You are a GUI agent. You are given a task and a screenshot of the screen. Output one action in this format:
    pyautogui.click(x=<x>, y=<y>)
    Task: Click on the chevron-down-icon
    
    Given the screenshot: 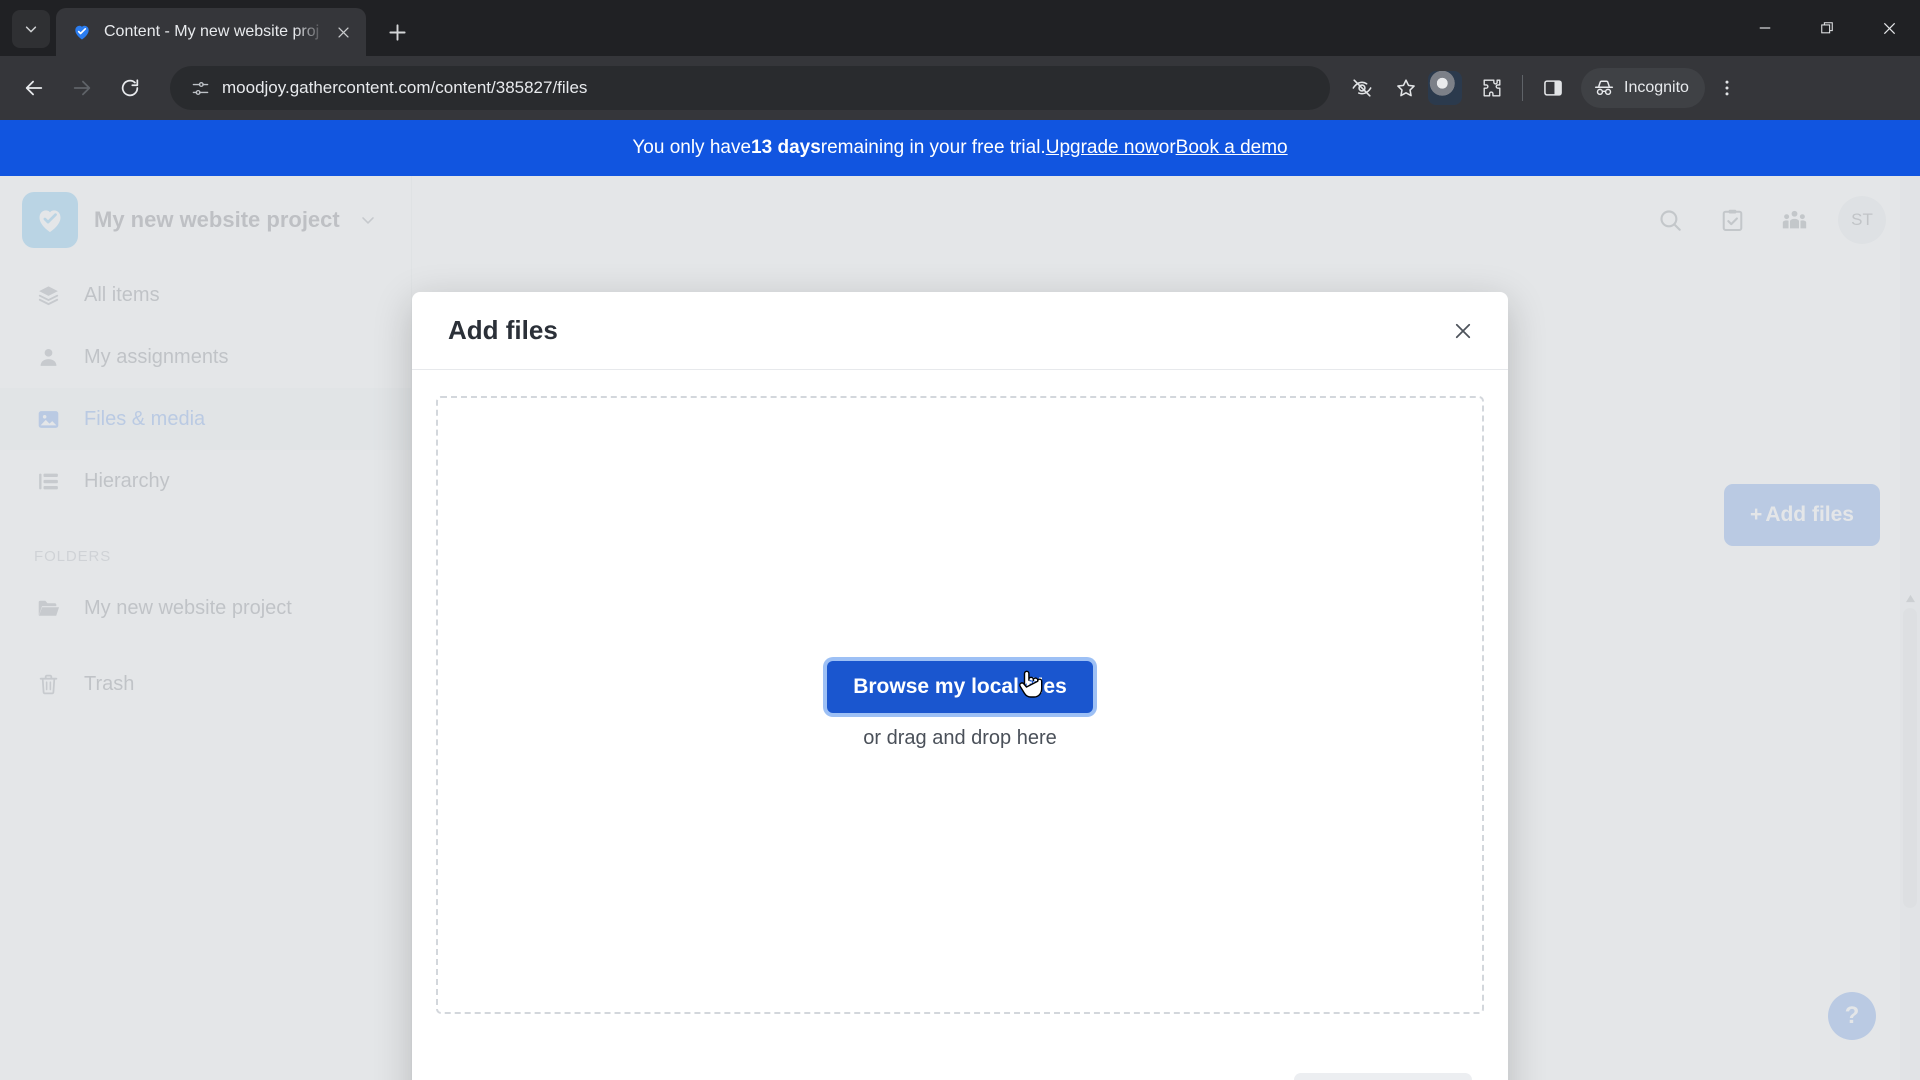 What is the action you would take?
    pyautogui.click(x=31, y=29)
    